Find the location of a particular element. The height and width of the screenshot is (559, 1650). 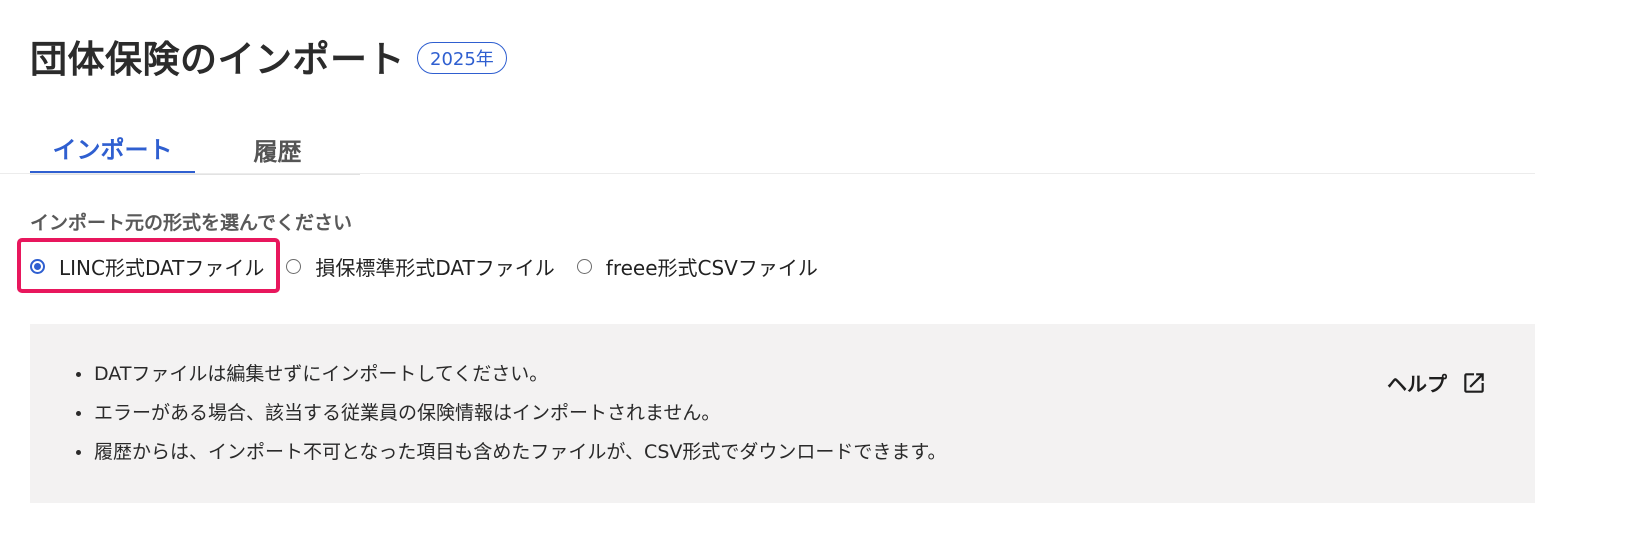

year-badge: 2025年 is located at coordinates (462, 58).